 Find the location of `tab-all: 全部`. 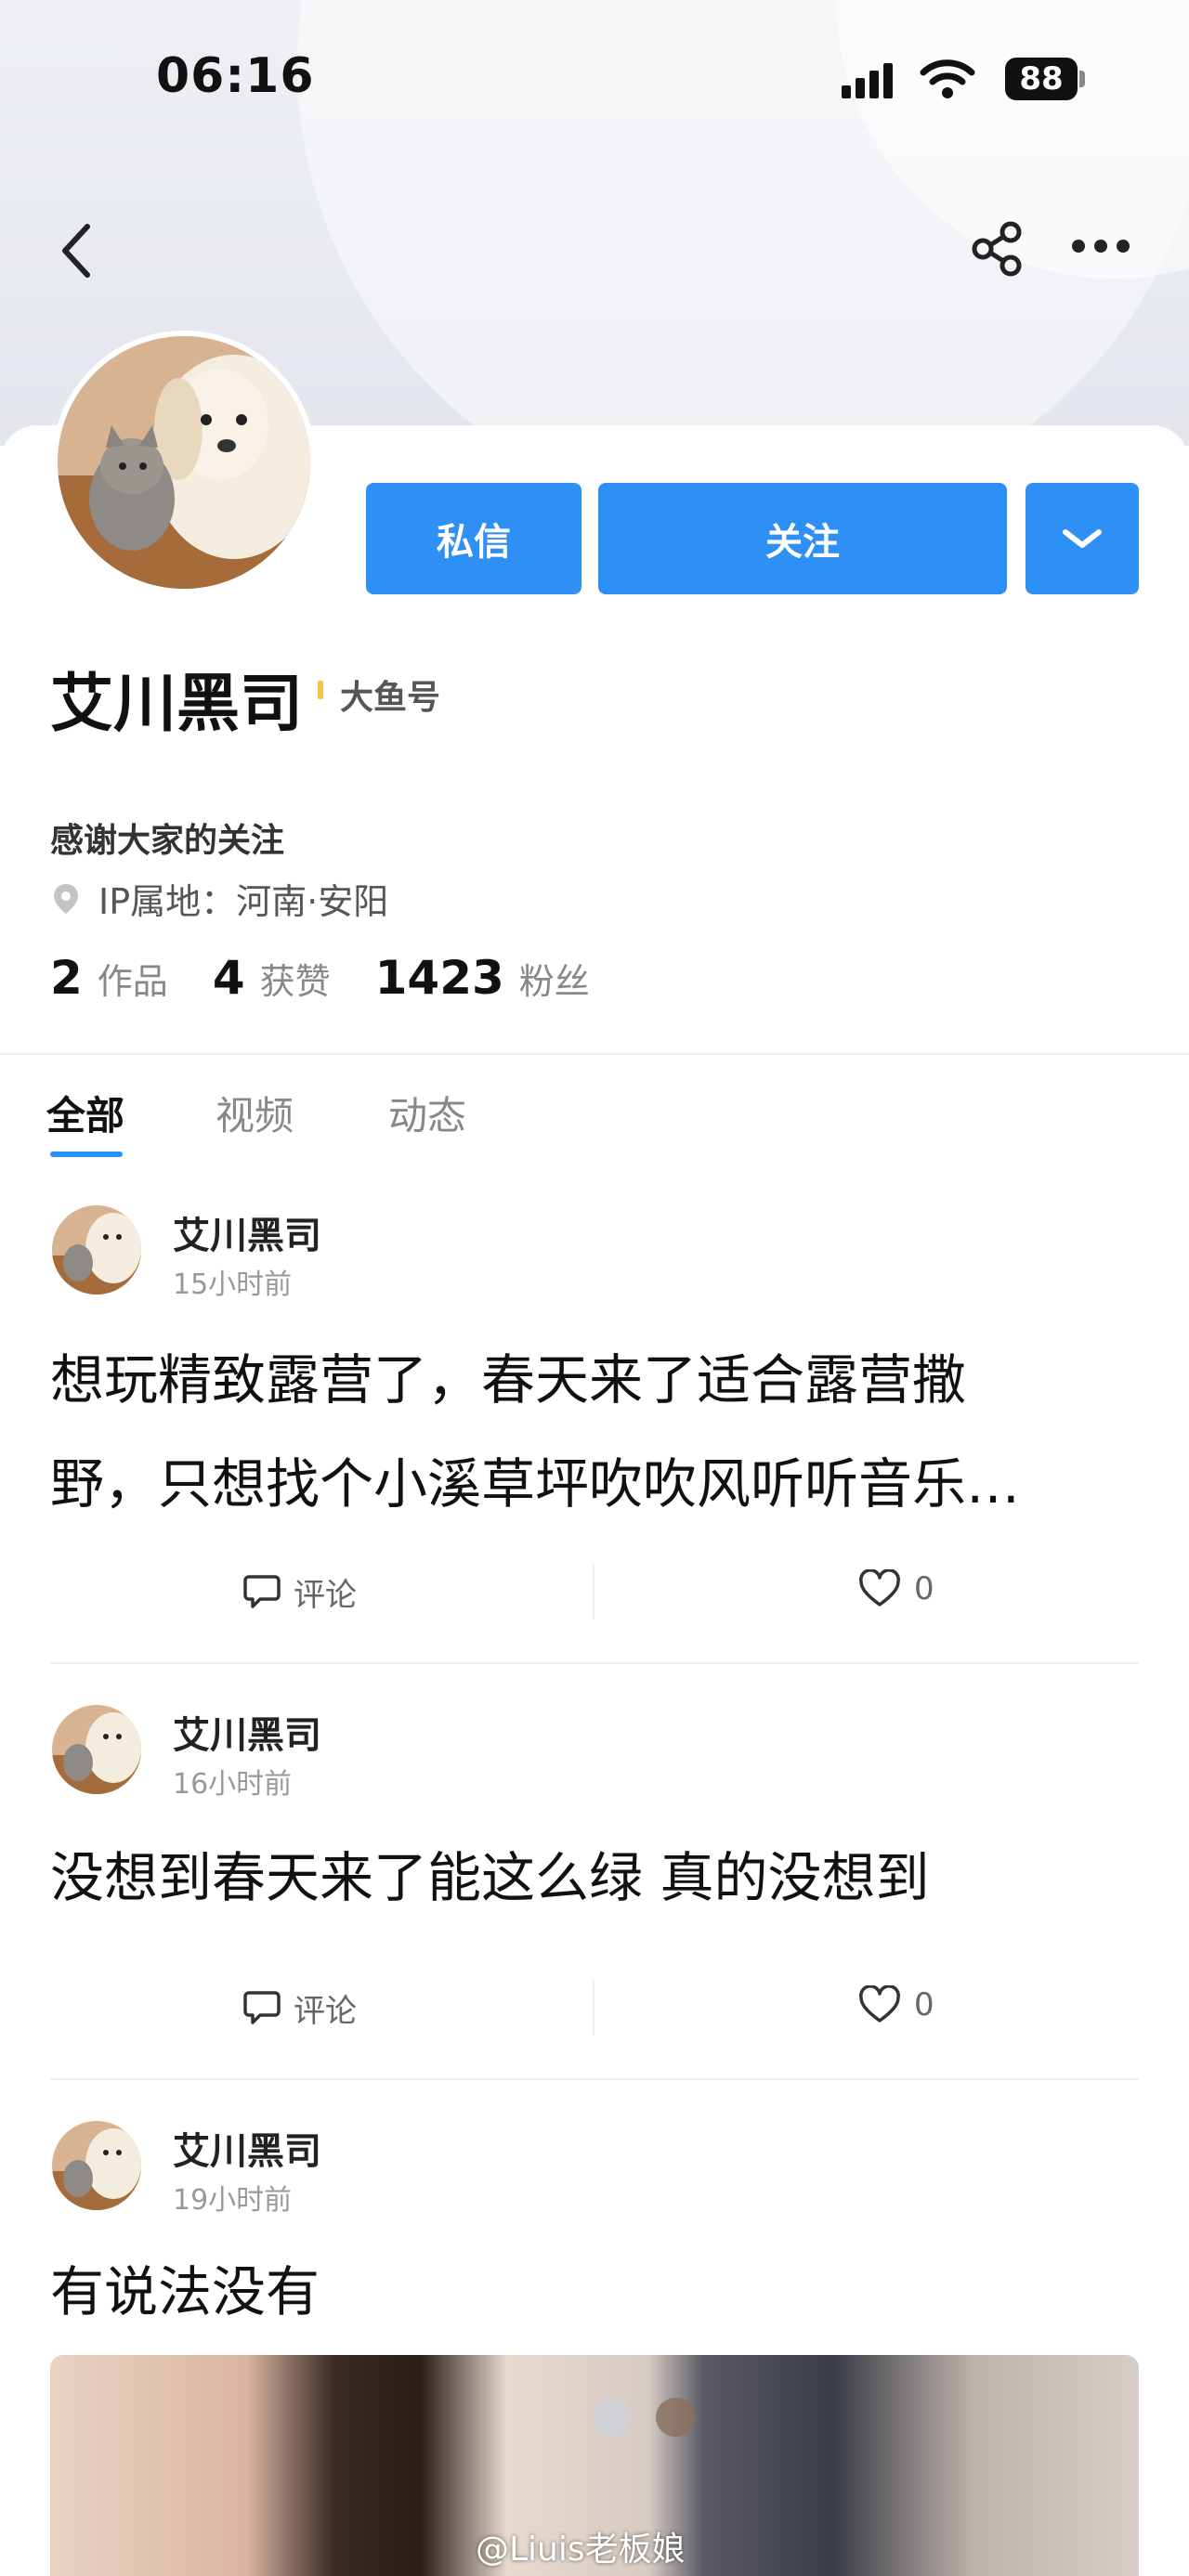

tab-all: 全部 is located at coordinates (85, 1113).